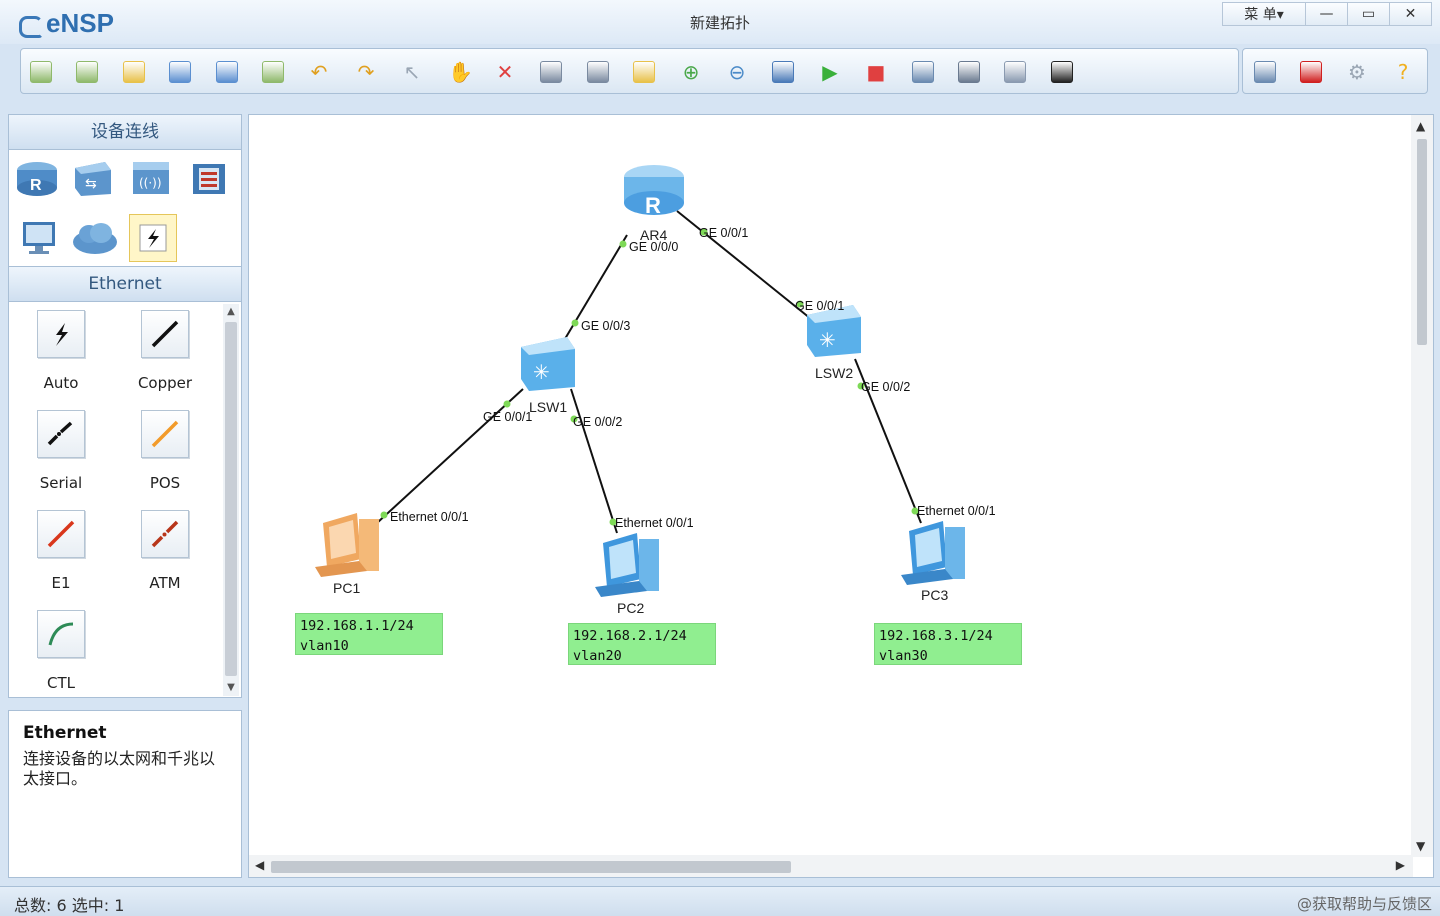  What do you see at coordinates (691, 72) in the screenshot?
I see `zoom-in-button: ⊕` at bounding box center [691, 72].